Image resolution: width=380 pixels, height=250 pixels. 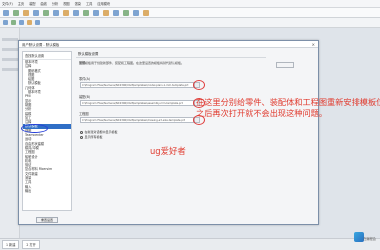 I want to click on layer-icon, so click(x=37, y=22).